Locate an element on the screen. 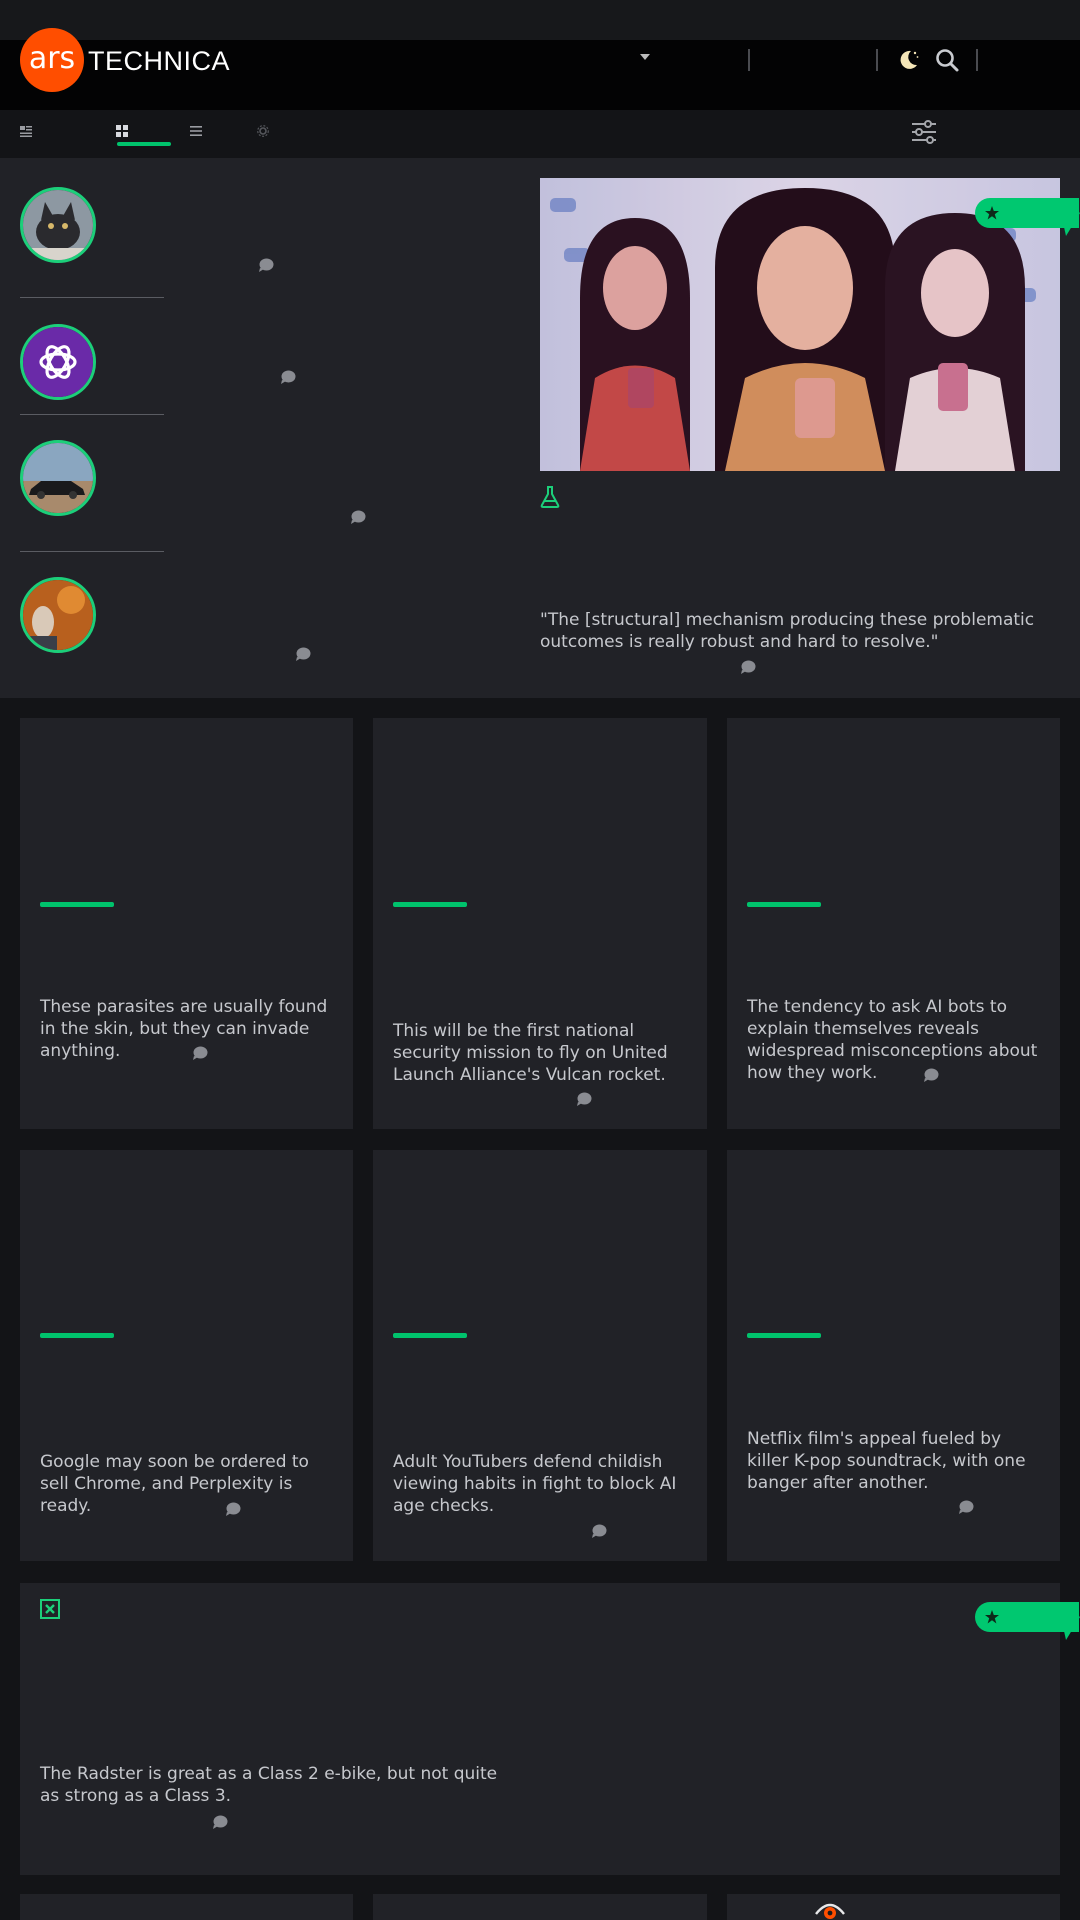 This screenshot has width=1080, height=1920. science-flask-icon is located at coordinates (550, 497).